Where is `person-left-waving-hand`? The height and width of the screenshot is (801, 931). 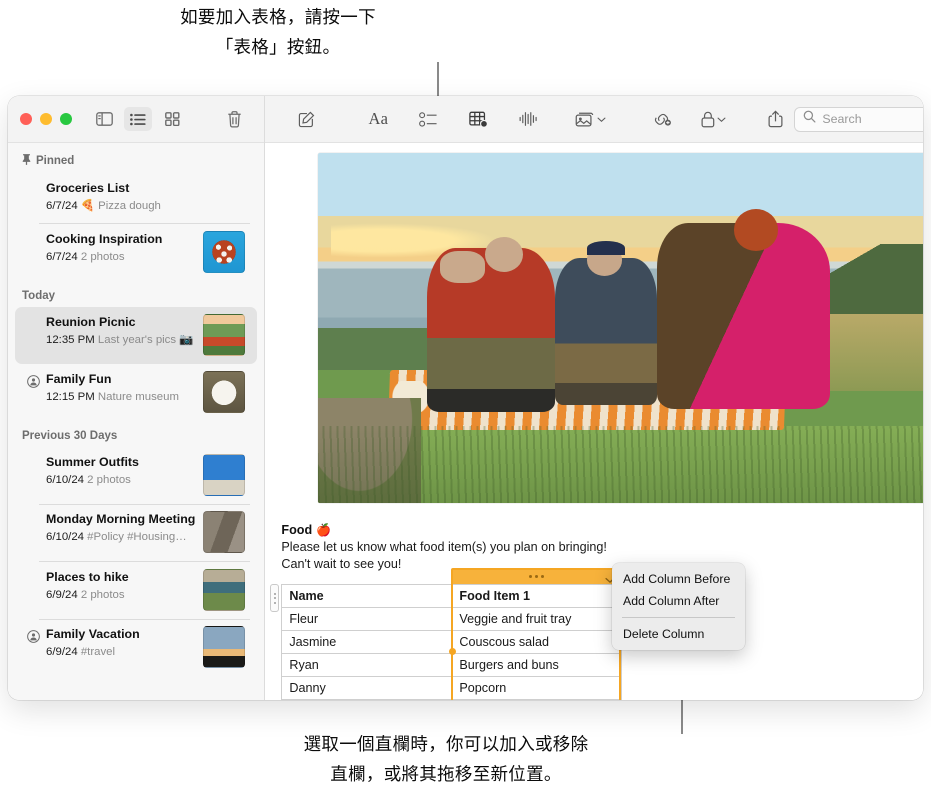
person-left-waving-hand is located at coordinates (462, 267).